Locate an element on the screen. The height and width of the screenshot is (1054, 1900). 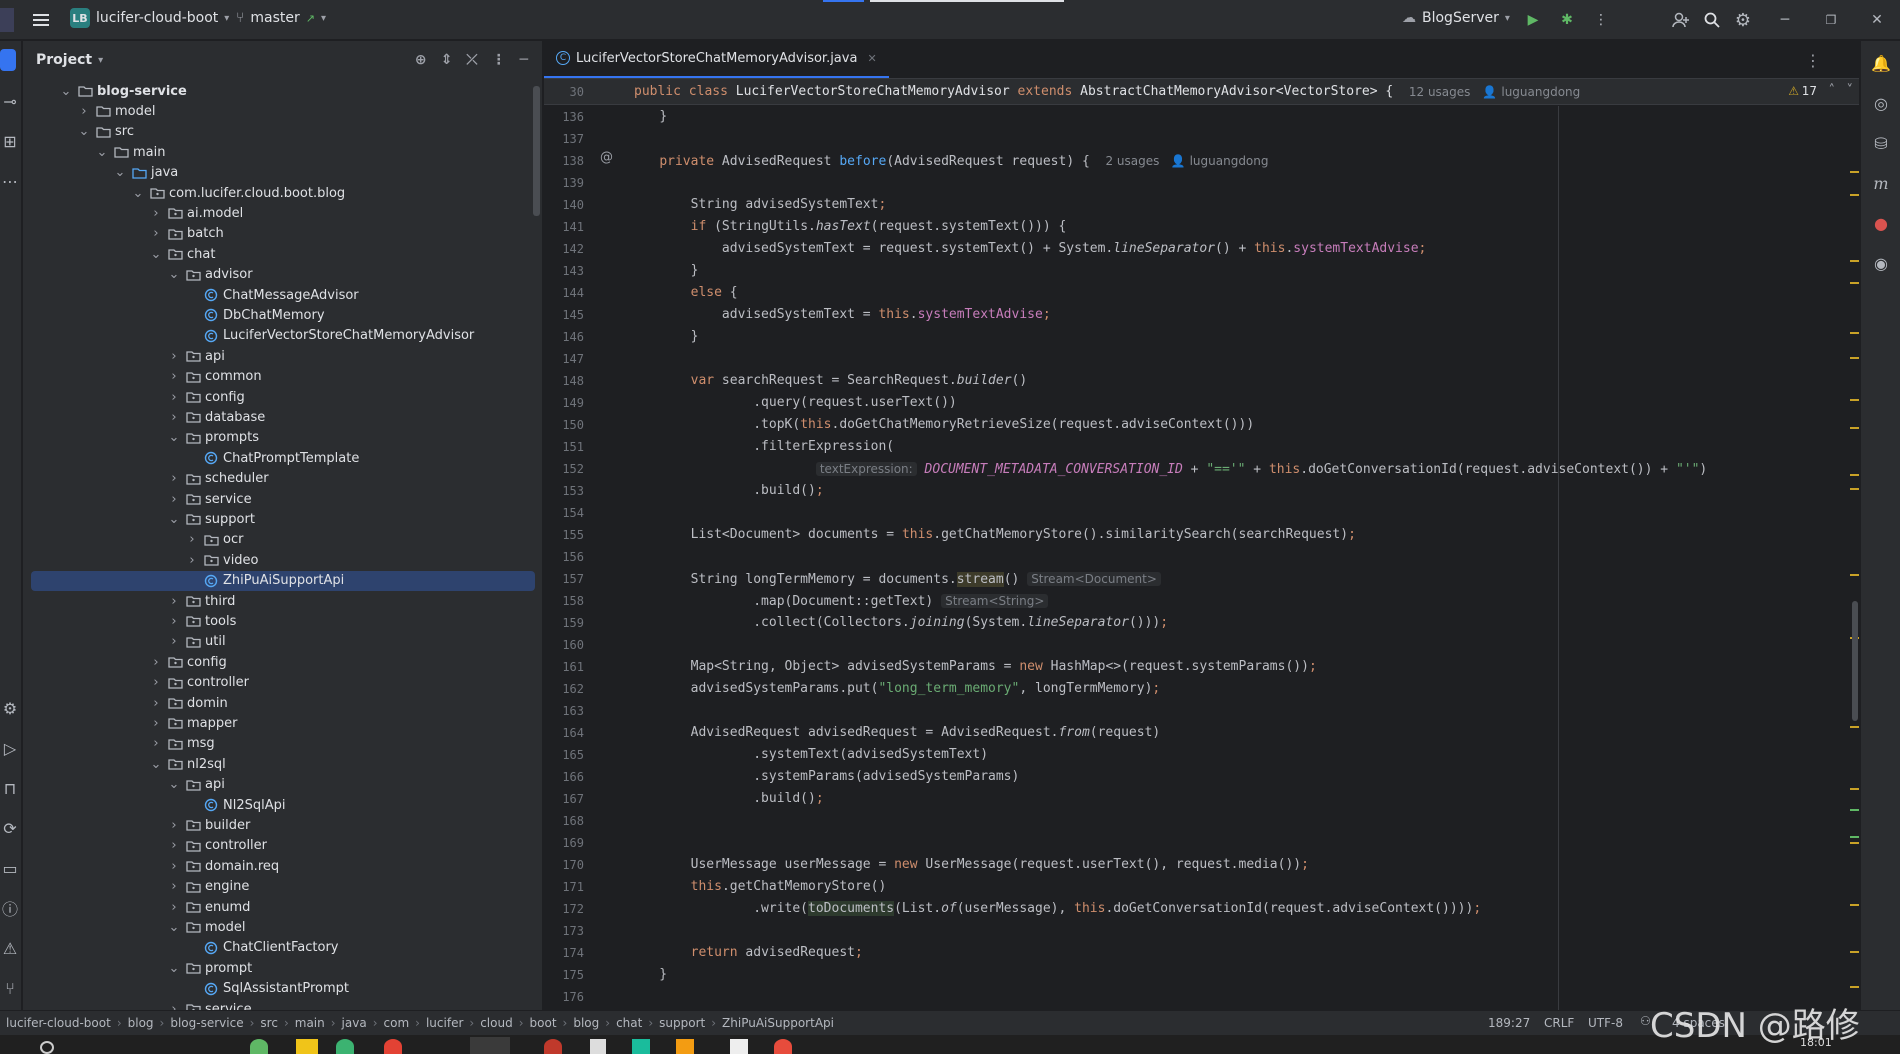
close-window-icon: ✕ is located at coordinates (1877, 20).